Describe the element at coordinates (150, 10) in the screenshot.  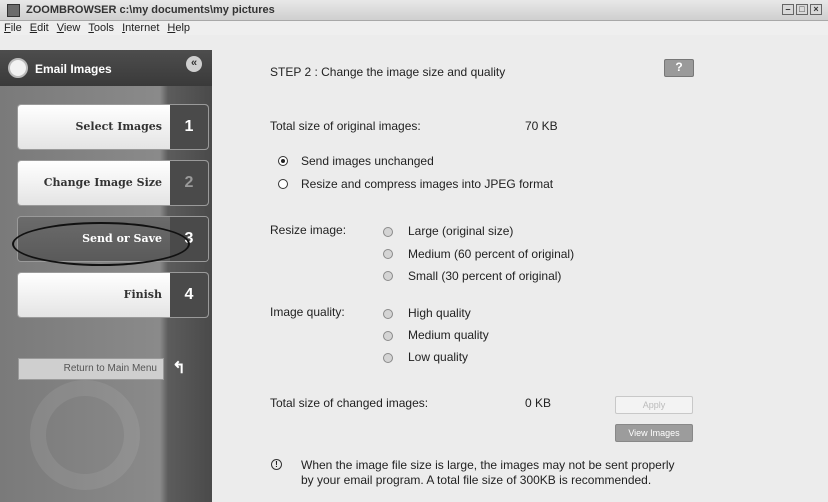
I see `window-title: ZOOMBROWSER c:\my documents\my pictures` at that location.